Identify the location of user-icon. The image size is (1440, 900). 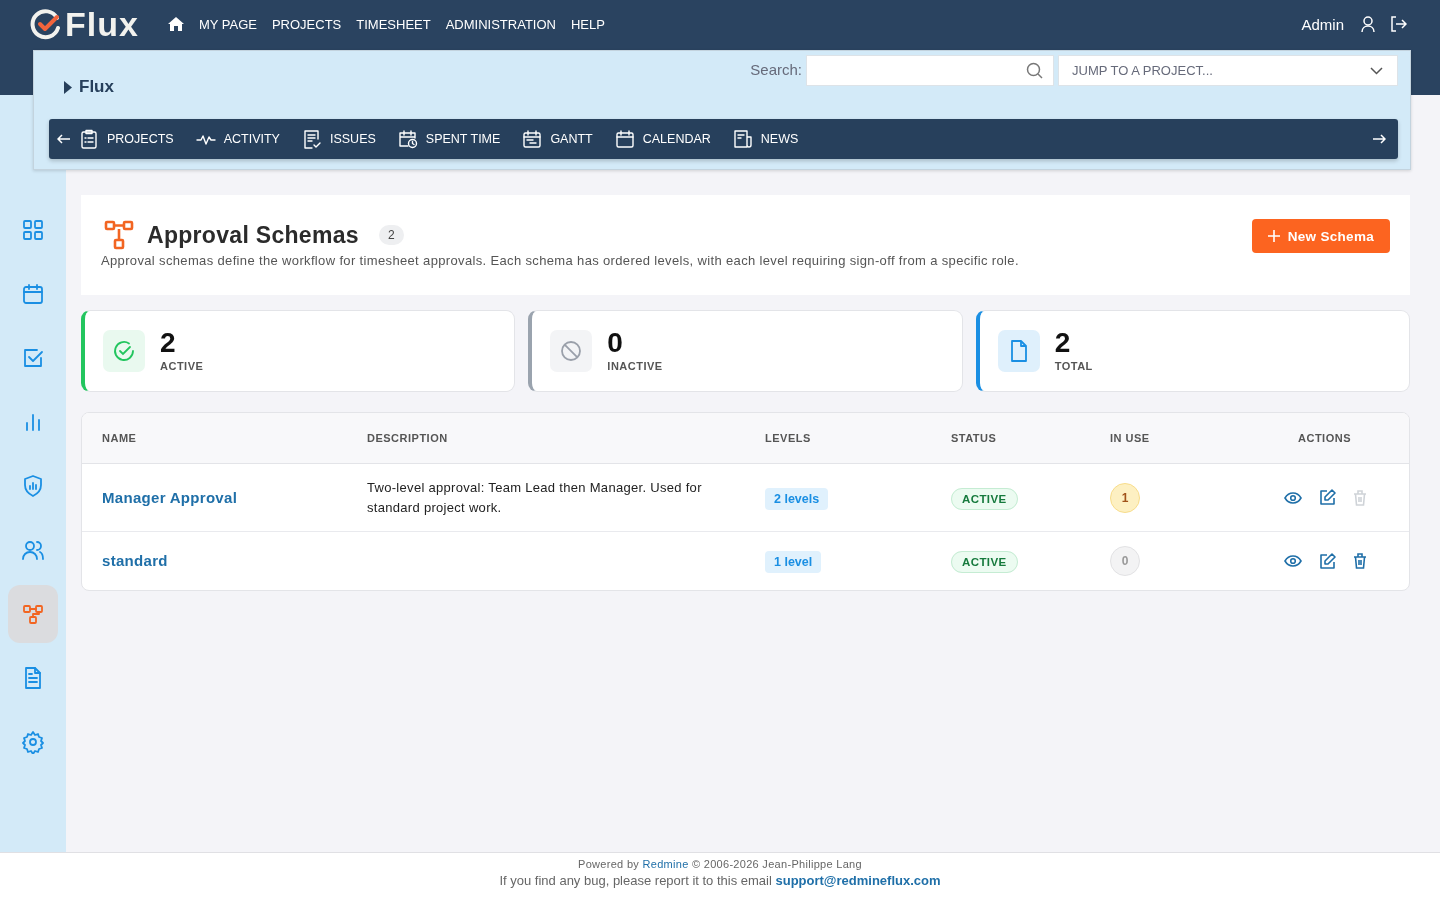
(1368, 24).